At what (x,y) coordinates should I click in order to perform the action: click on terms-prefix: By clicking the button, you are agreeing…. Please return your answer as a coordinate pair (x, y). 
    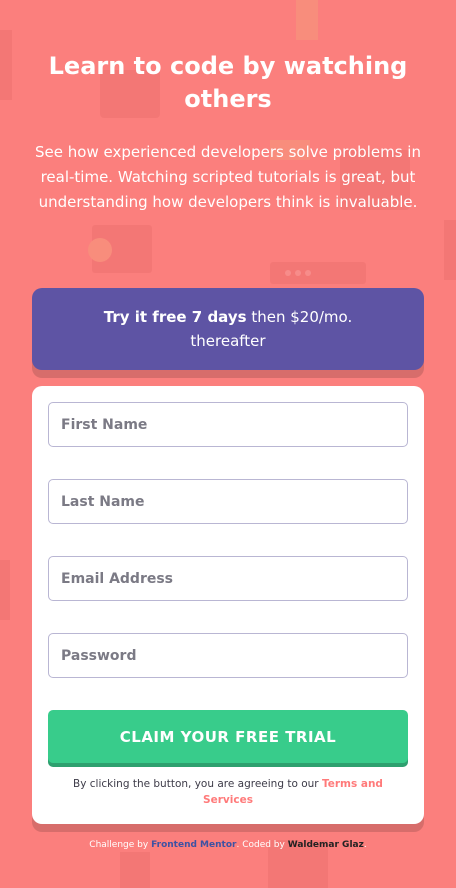
    Looking at the image, I should click on (196, 784).